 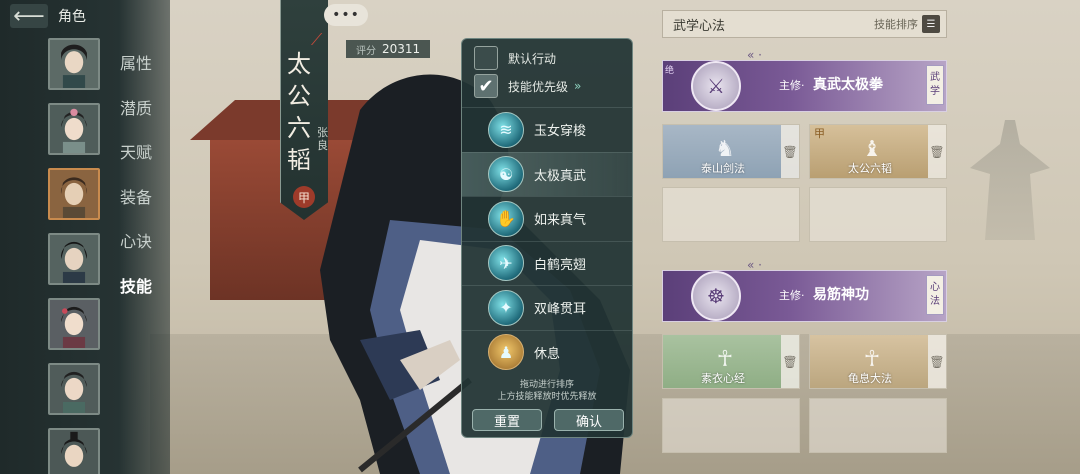 What do you see at coordinates (670, 71) in the screenshot?
I see `rank-corner: 绝` at bounding box center [670, 71].